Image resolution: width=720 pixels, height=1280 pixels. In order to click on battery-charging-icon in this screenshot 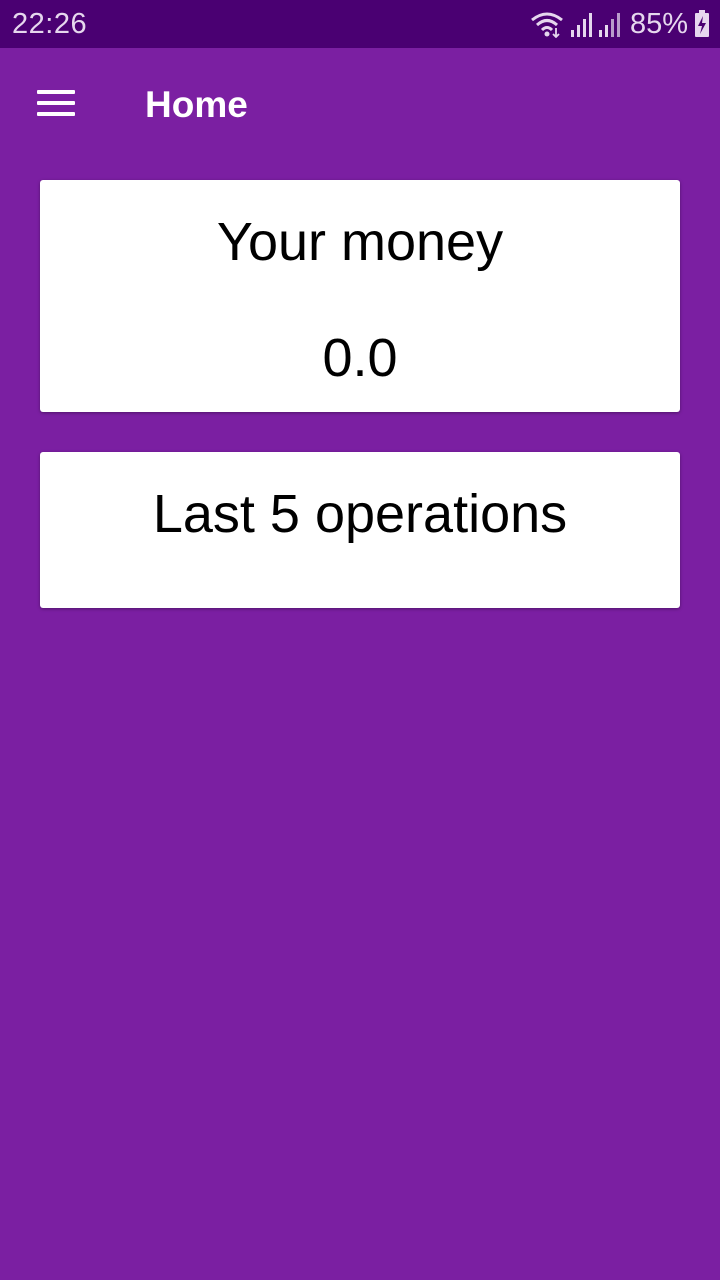, I will do `click(702, 24)`.